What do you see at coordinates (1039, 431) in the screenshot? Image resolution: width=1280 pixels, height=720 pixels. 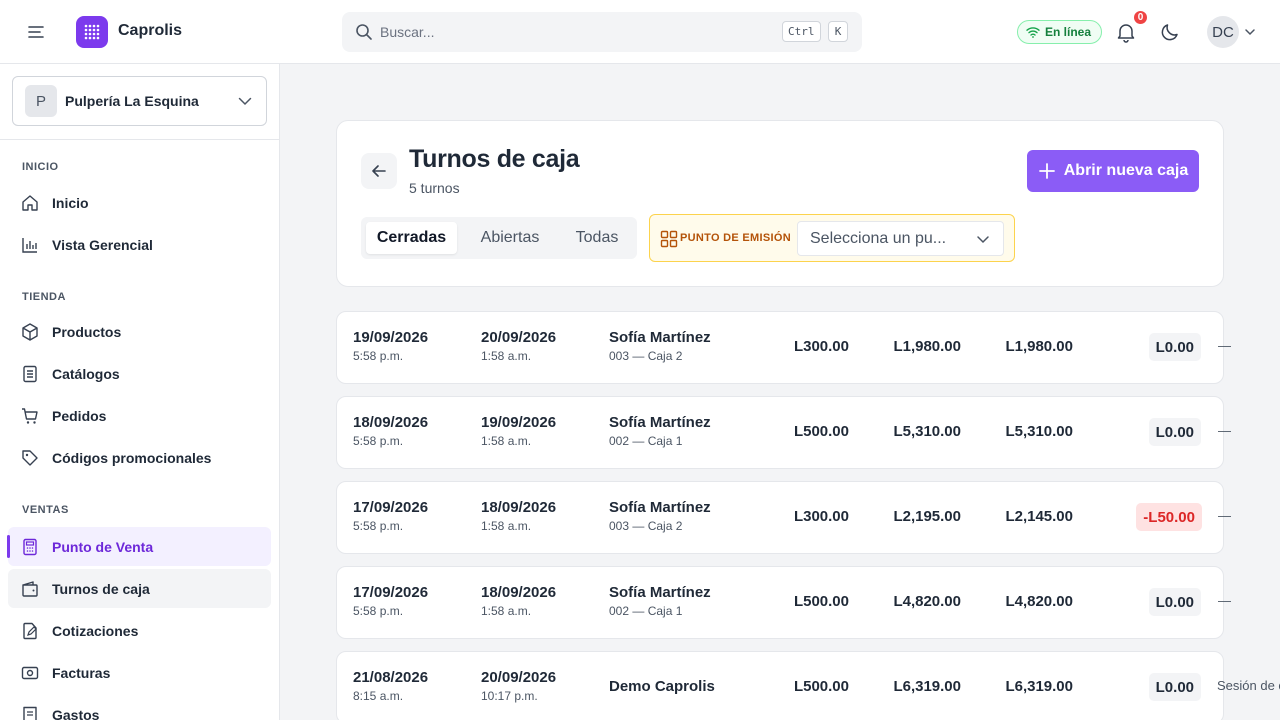 I see `counted-amount: L5,310.00` at bounding box center [1039, 431].